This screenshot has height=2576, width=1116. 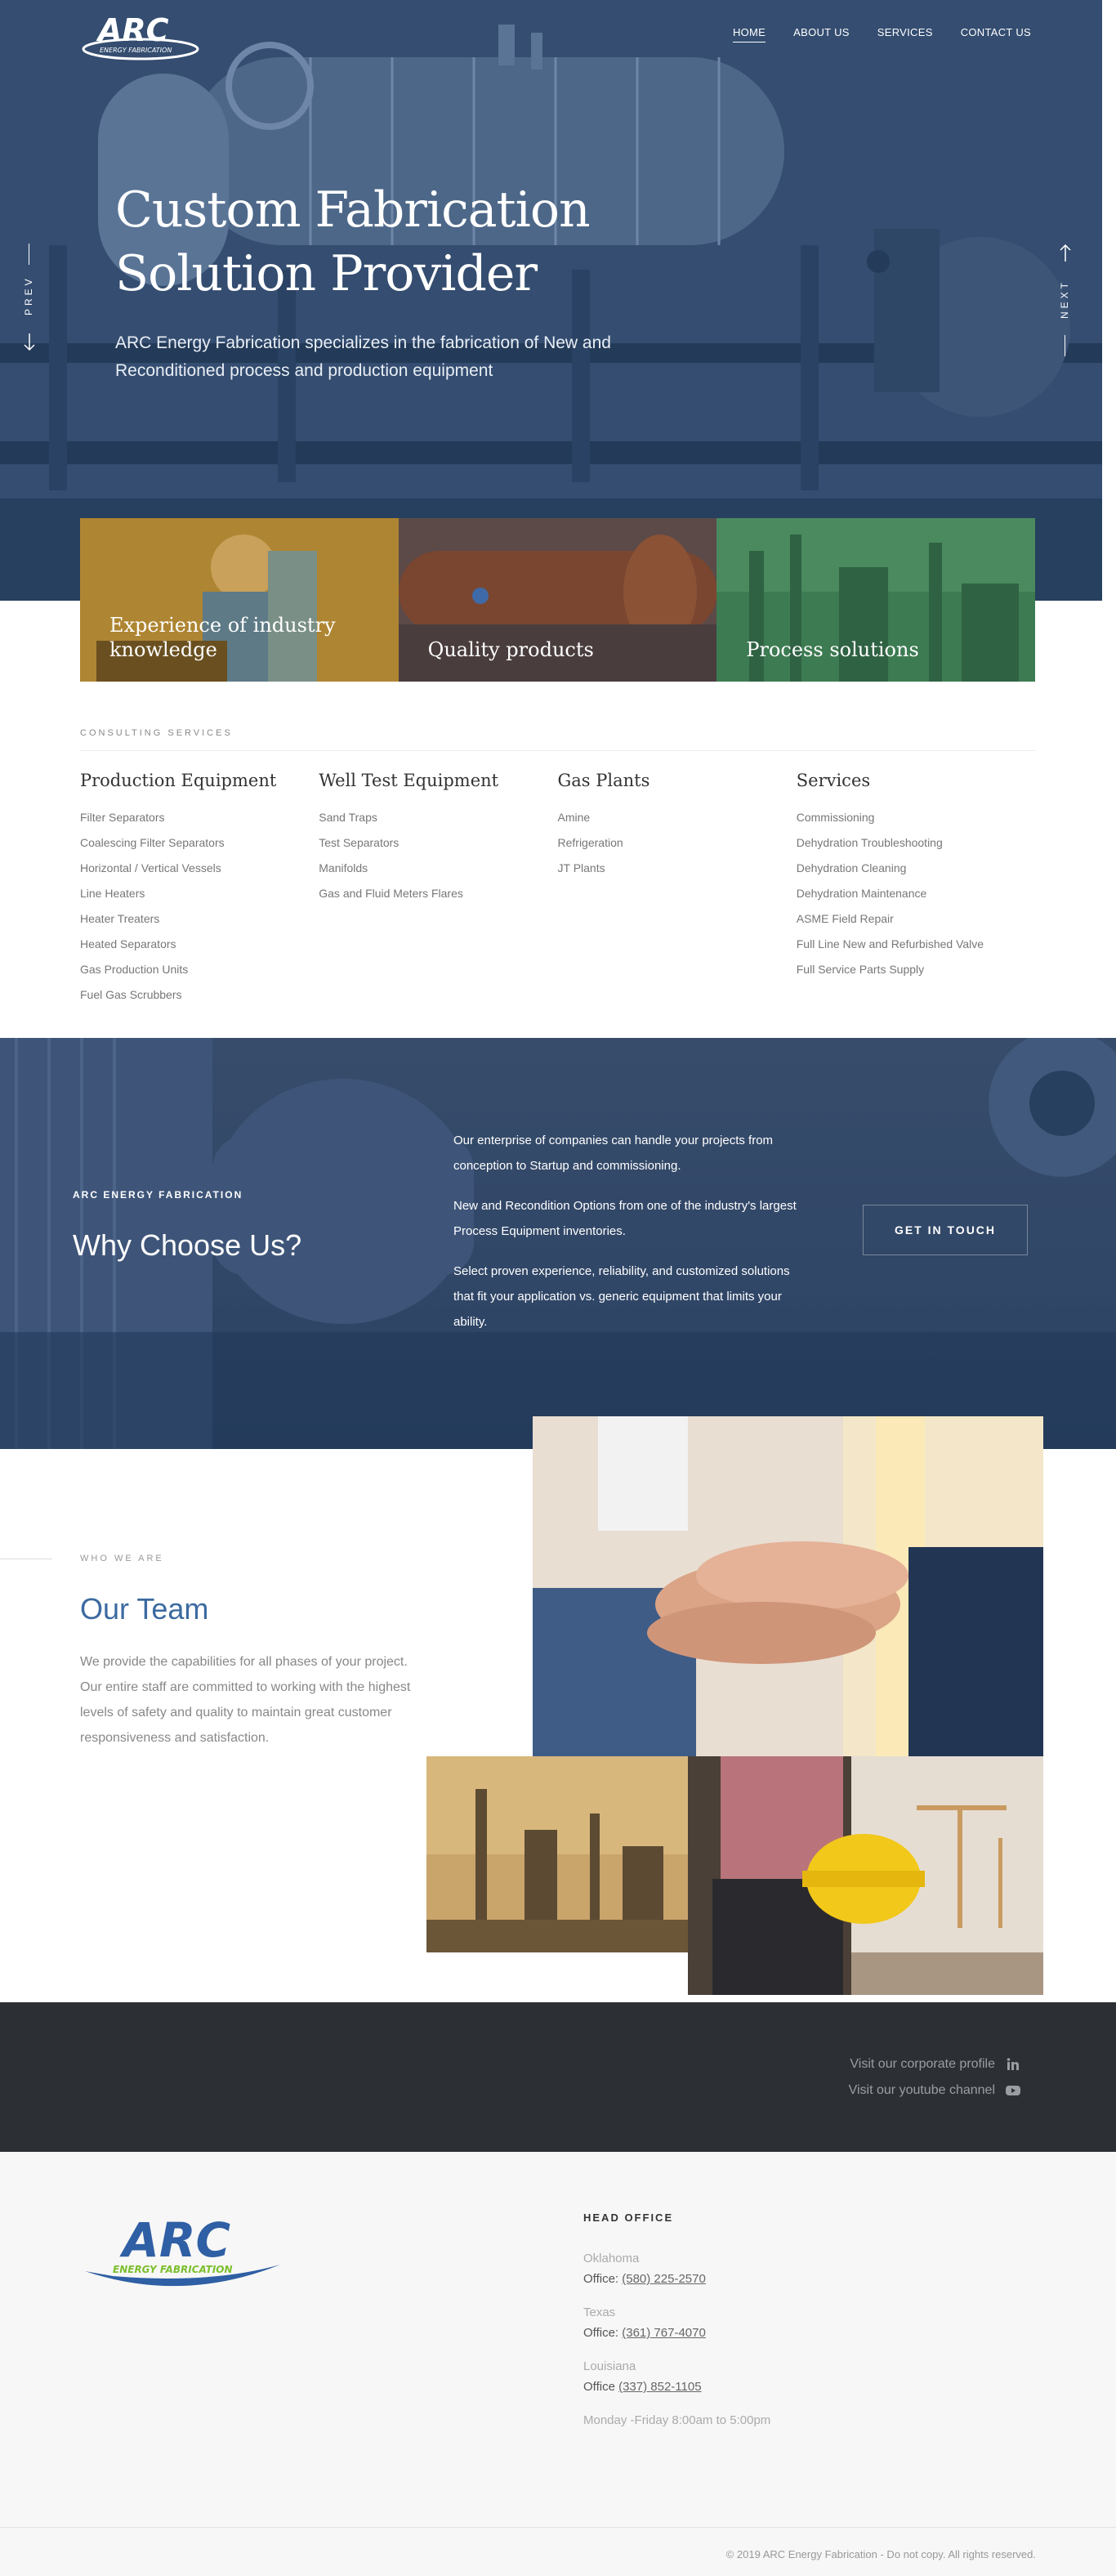 What do you see at coordinates (611, 2258) in the screenshot?
I see `office-region: Oklahoma` at bounding box center [611, 2258].